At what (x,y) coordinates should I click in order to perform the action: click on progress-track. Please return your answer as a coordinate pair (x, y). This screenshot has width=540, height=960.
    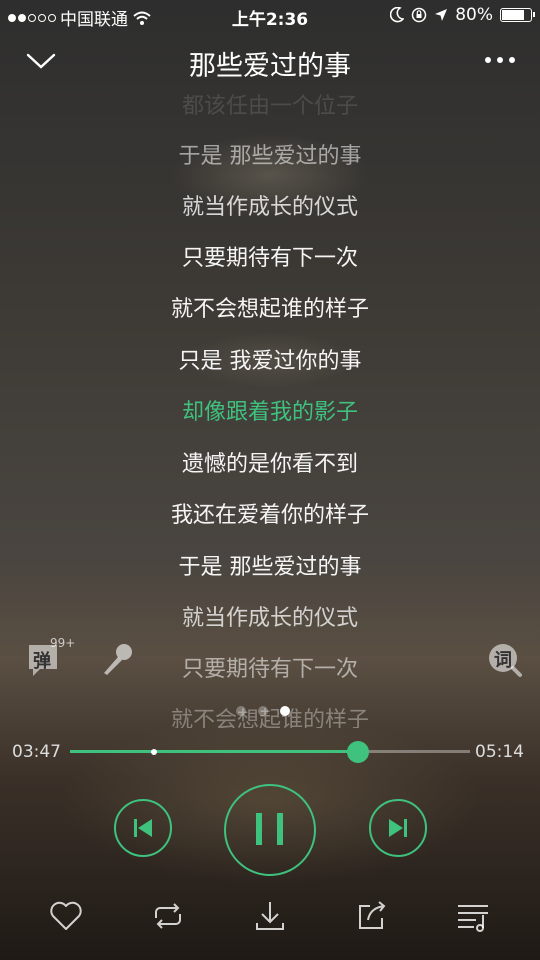
    Looking at the image, I should click on (270, 751).